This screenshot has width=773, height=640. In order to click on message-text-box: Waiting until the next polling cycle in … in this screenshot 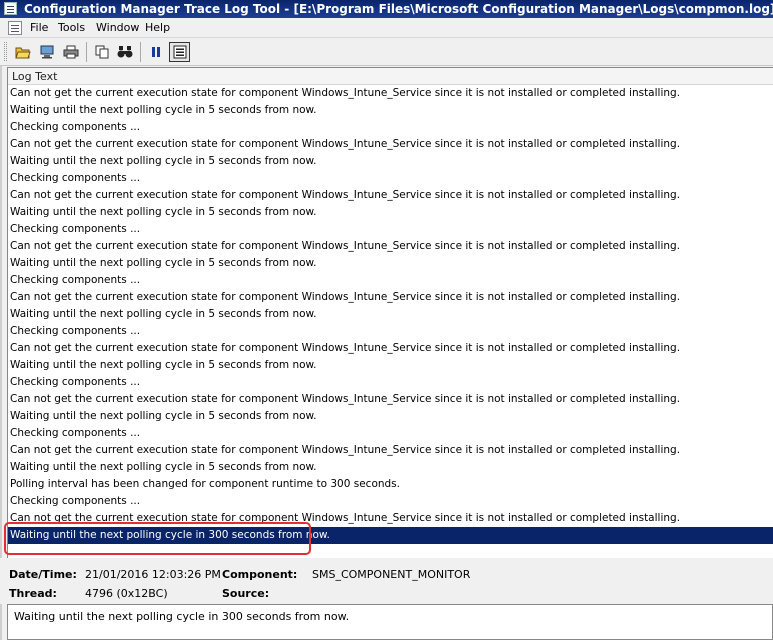, I will do `click(390, 622)`.